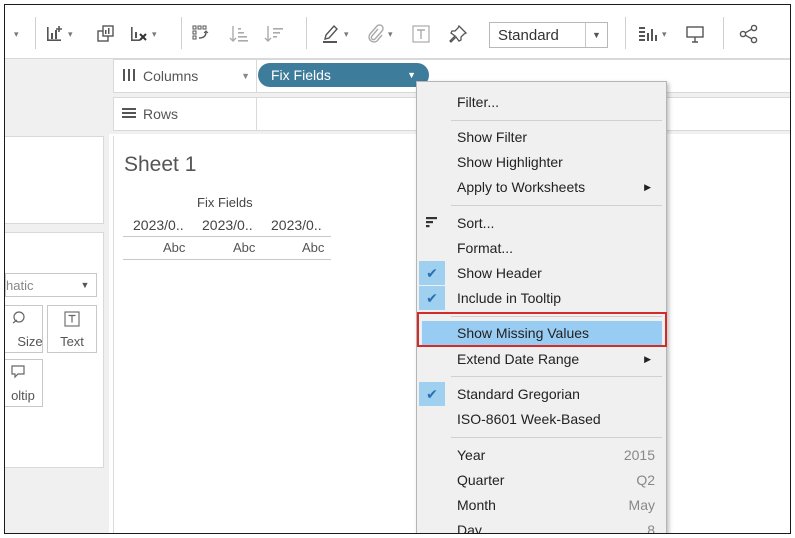 The width and height of the screenshot is (795, 538). I want to click on menu-item-apply-to-worksheets: Apply to Worksheets ▶, so click(541, 187).